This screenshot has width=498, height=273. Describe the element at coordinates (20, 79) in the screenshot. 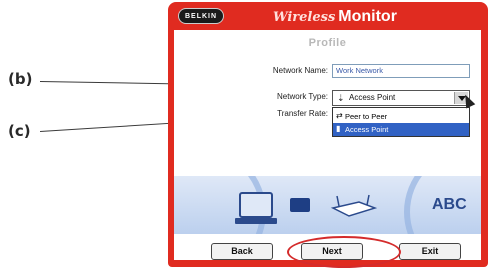

I see `callout-b: (b)` at that location.